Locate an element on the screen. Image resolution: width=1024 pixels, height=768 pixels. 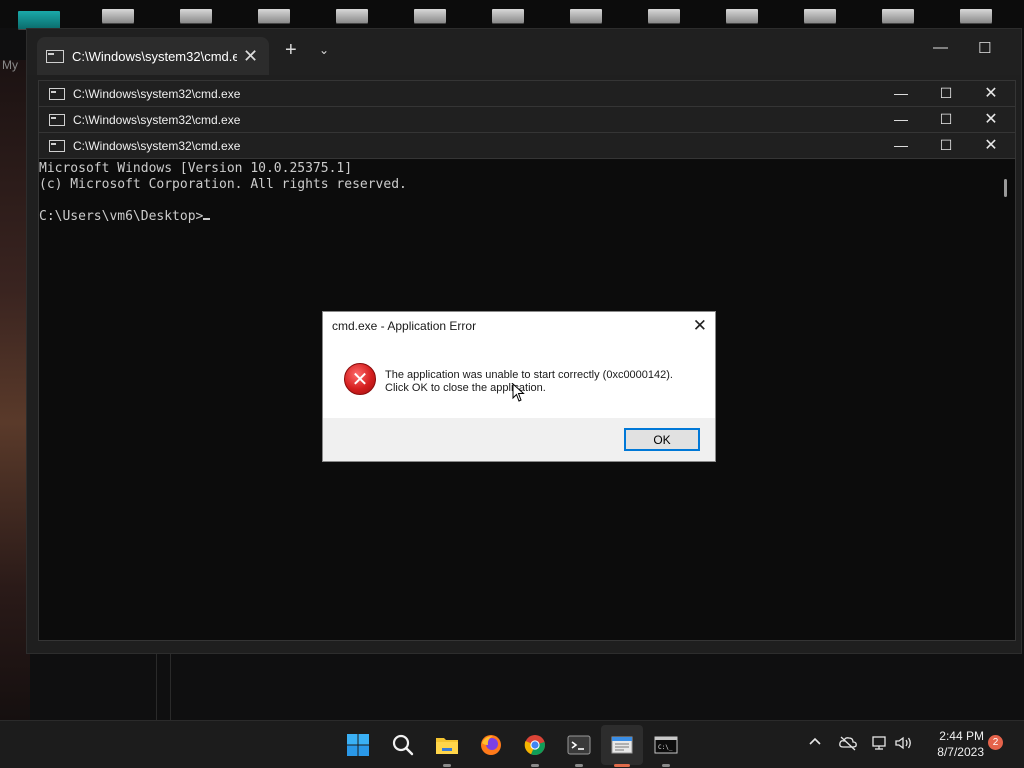
system-clock: 2:44 PM 8/7/2023 is located at coordinates (951, 744).